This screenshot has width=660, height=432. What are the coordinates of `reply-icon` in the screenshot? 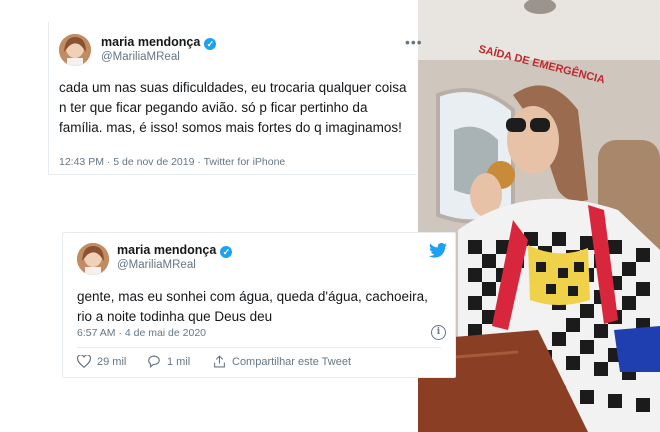 It's located at (154, 361).